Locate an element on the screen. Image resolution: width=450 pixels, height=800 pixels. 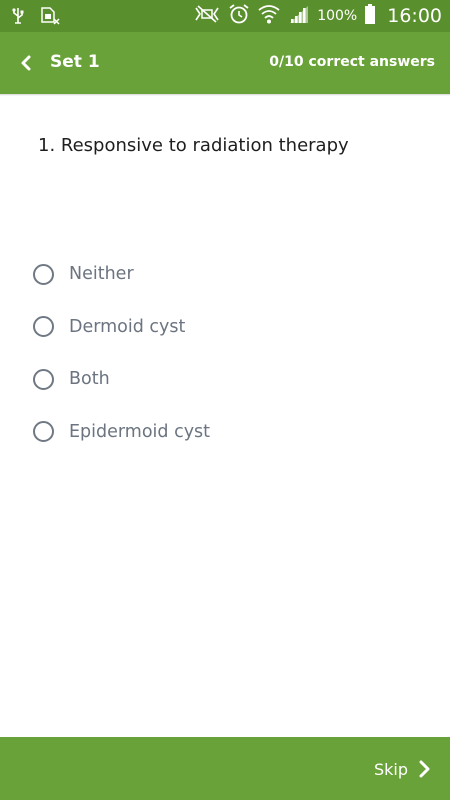
answer-option: Dermoid cyst is located at coordinates (121, 327).